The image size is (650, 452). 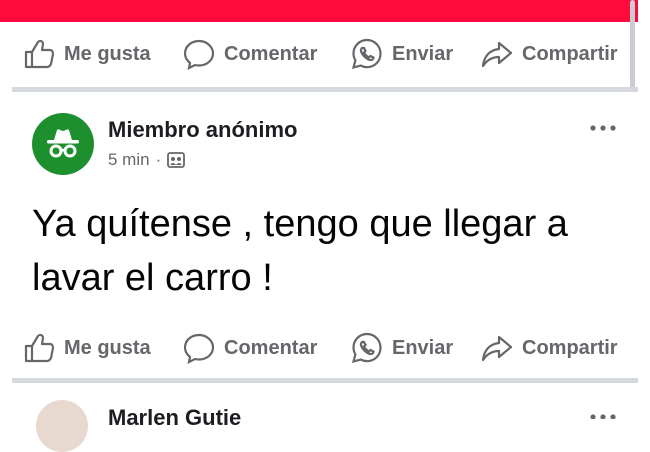 I want to click on previous-post-action-bar: Me gusta Comentar Enviar Compartir, so click(x=325, y=54).